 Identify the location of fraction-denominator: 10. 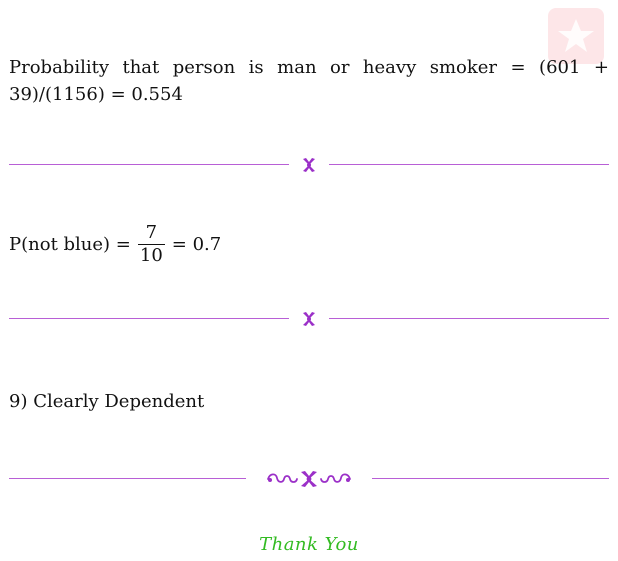
(151, 255).